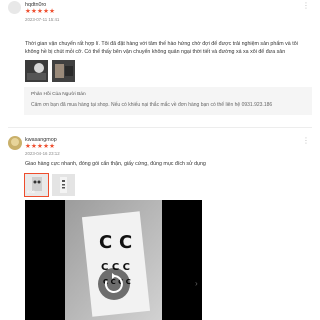  Describe the element at coordinates (31, 191) in the screenshot. I see `video-duration: 0:06` at that location.